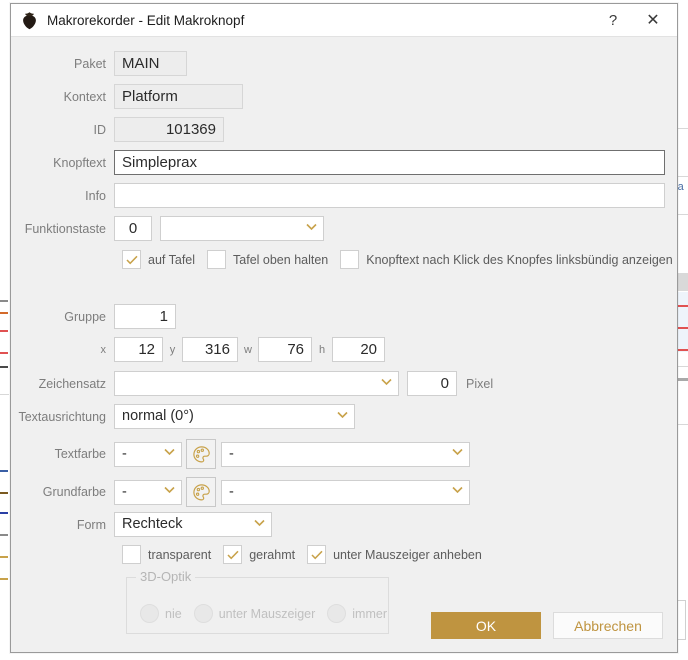 Image resolution: width=688 pixels, height=660 pixels. I want to click on close-button: ✕, so click(653, 20).